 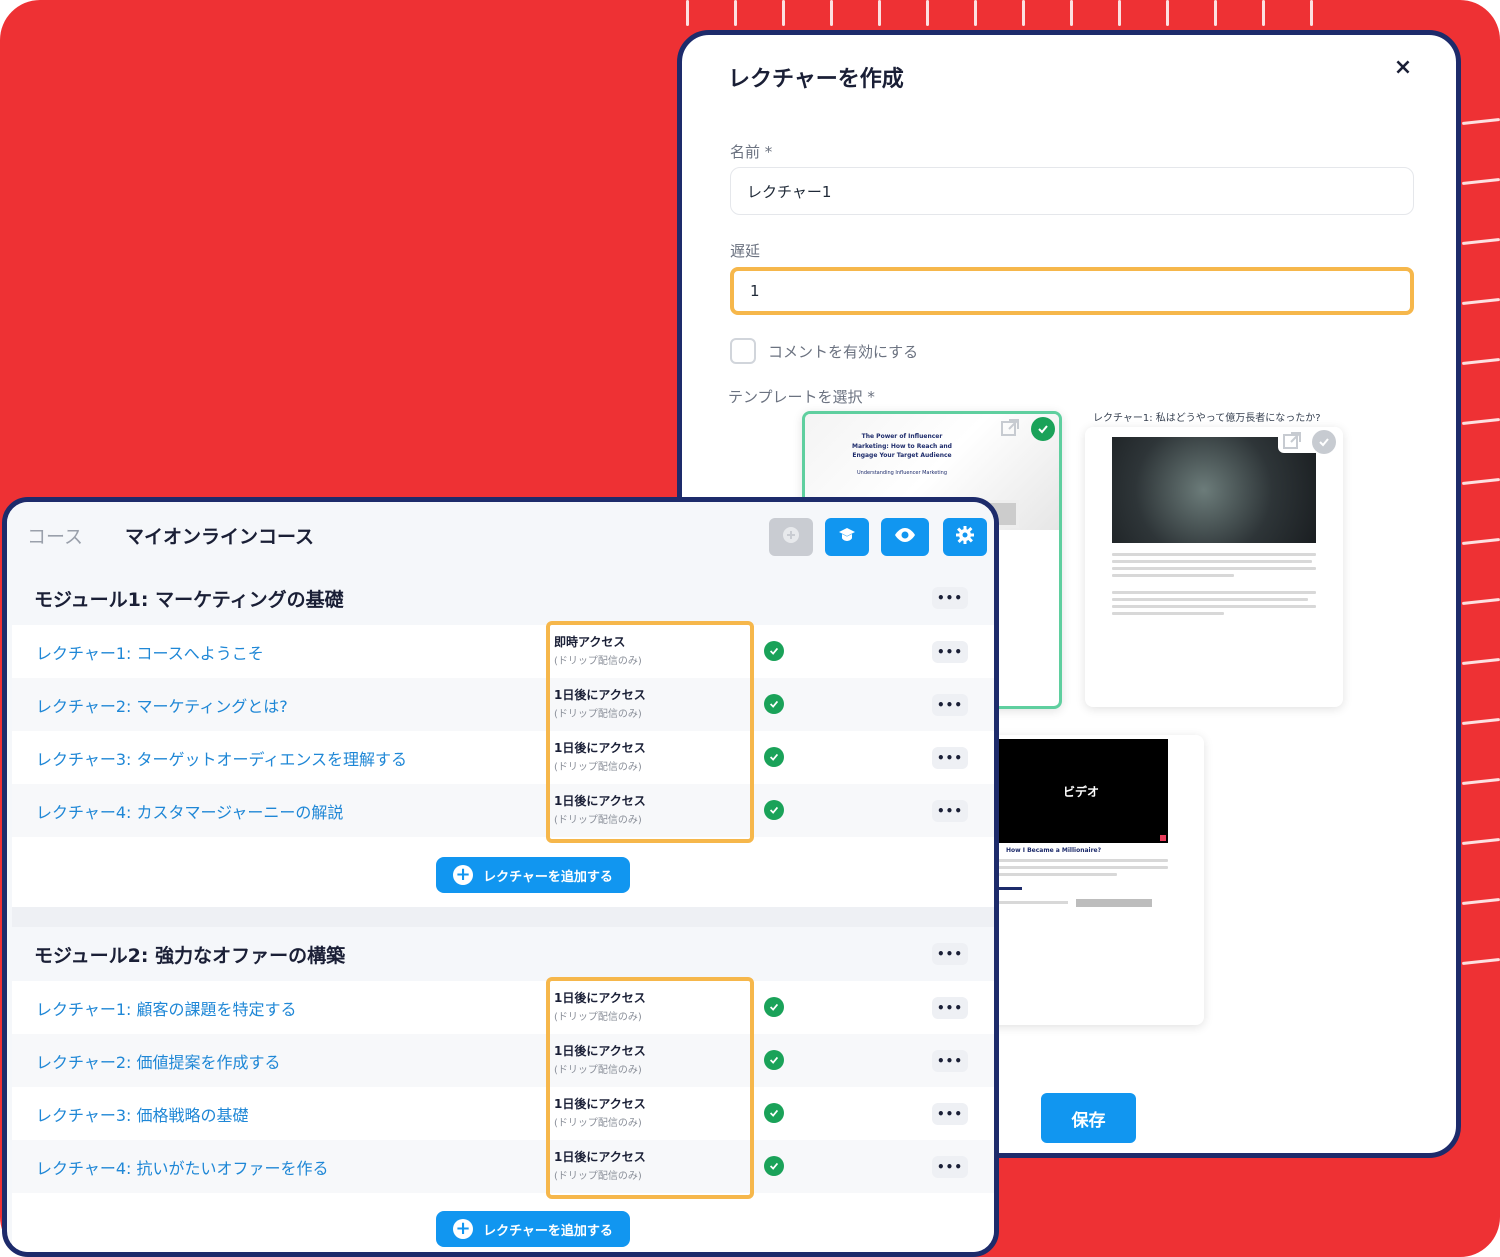 What do you see at coordinates (1036, 13) in the screenshot?
I see `decorative-stripes-top` at bounding box center [1036, 13].